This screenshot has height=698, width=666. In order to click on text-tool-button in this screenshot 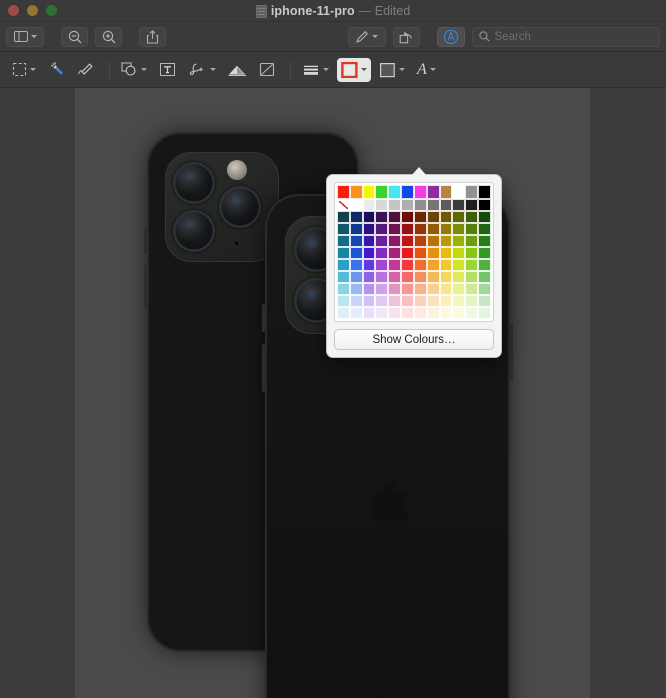, I will do `click(167, 70)`.